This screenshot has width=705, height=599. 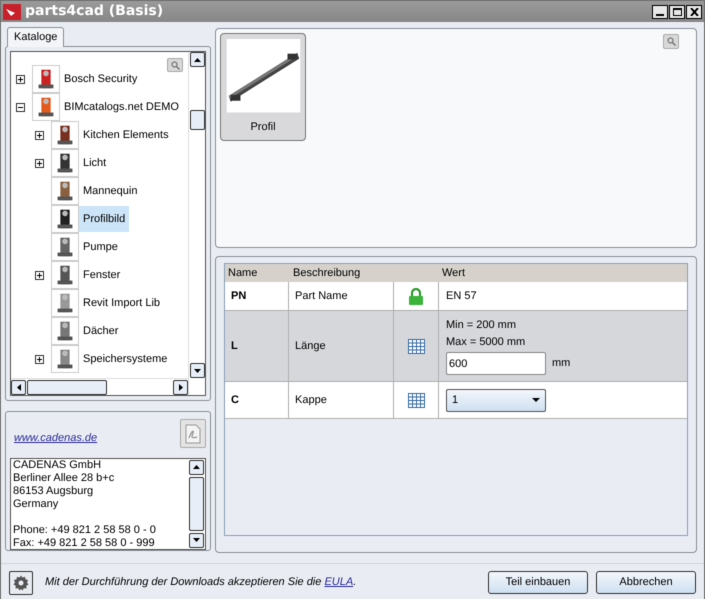 I want to click on maximize-button, so click(x=677, y=11).